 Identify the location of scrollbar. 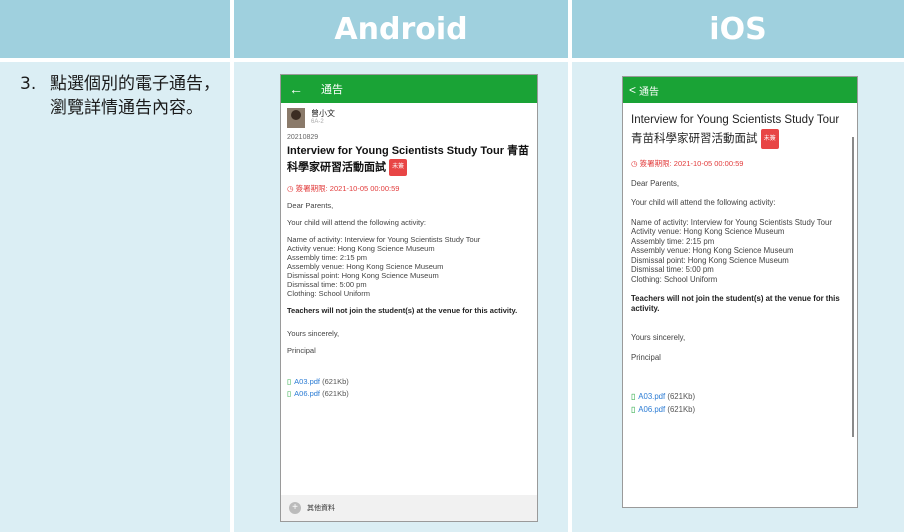
(853, 287).